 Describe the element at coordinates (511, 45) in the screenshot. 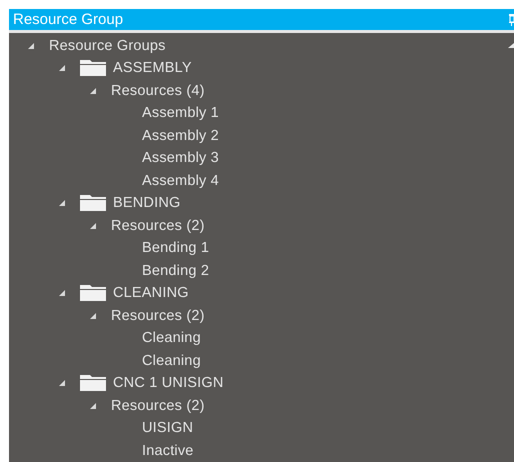

I see `scroll-up-icon` at that location.